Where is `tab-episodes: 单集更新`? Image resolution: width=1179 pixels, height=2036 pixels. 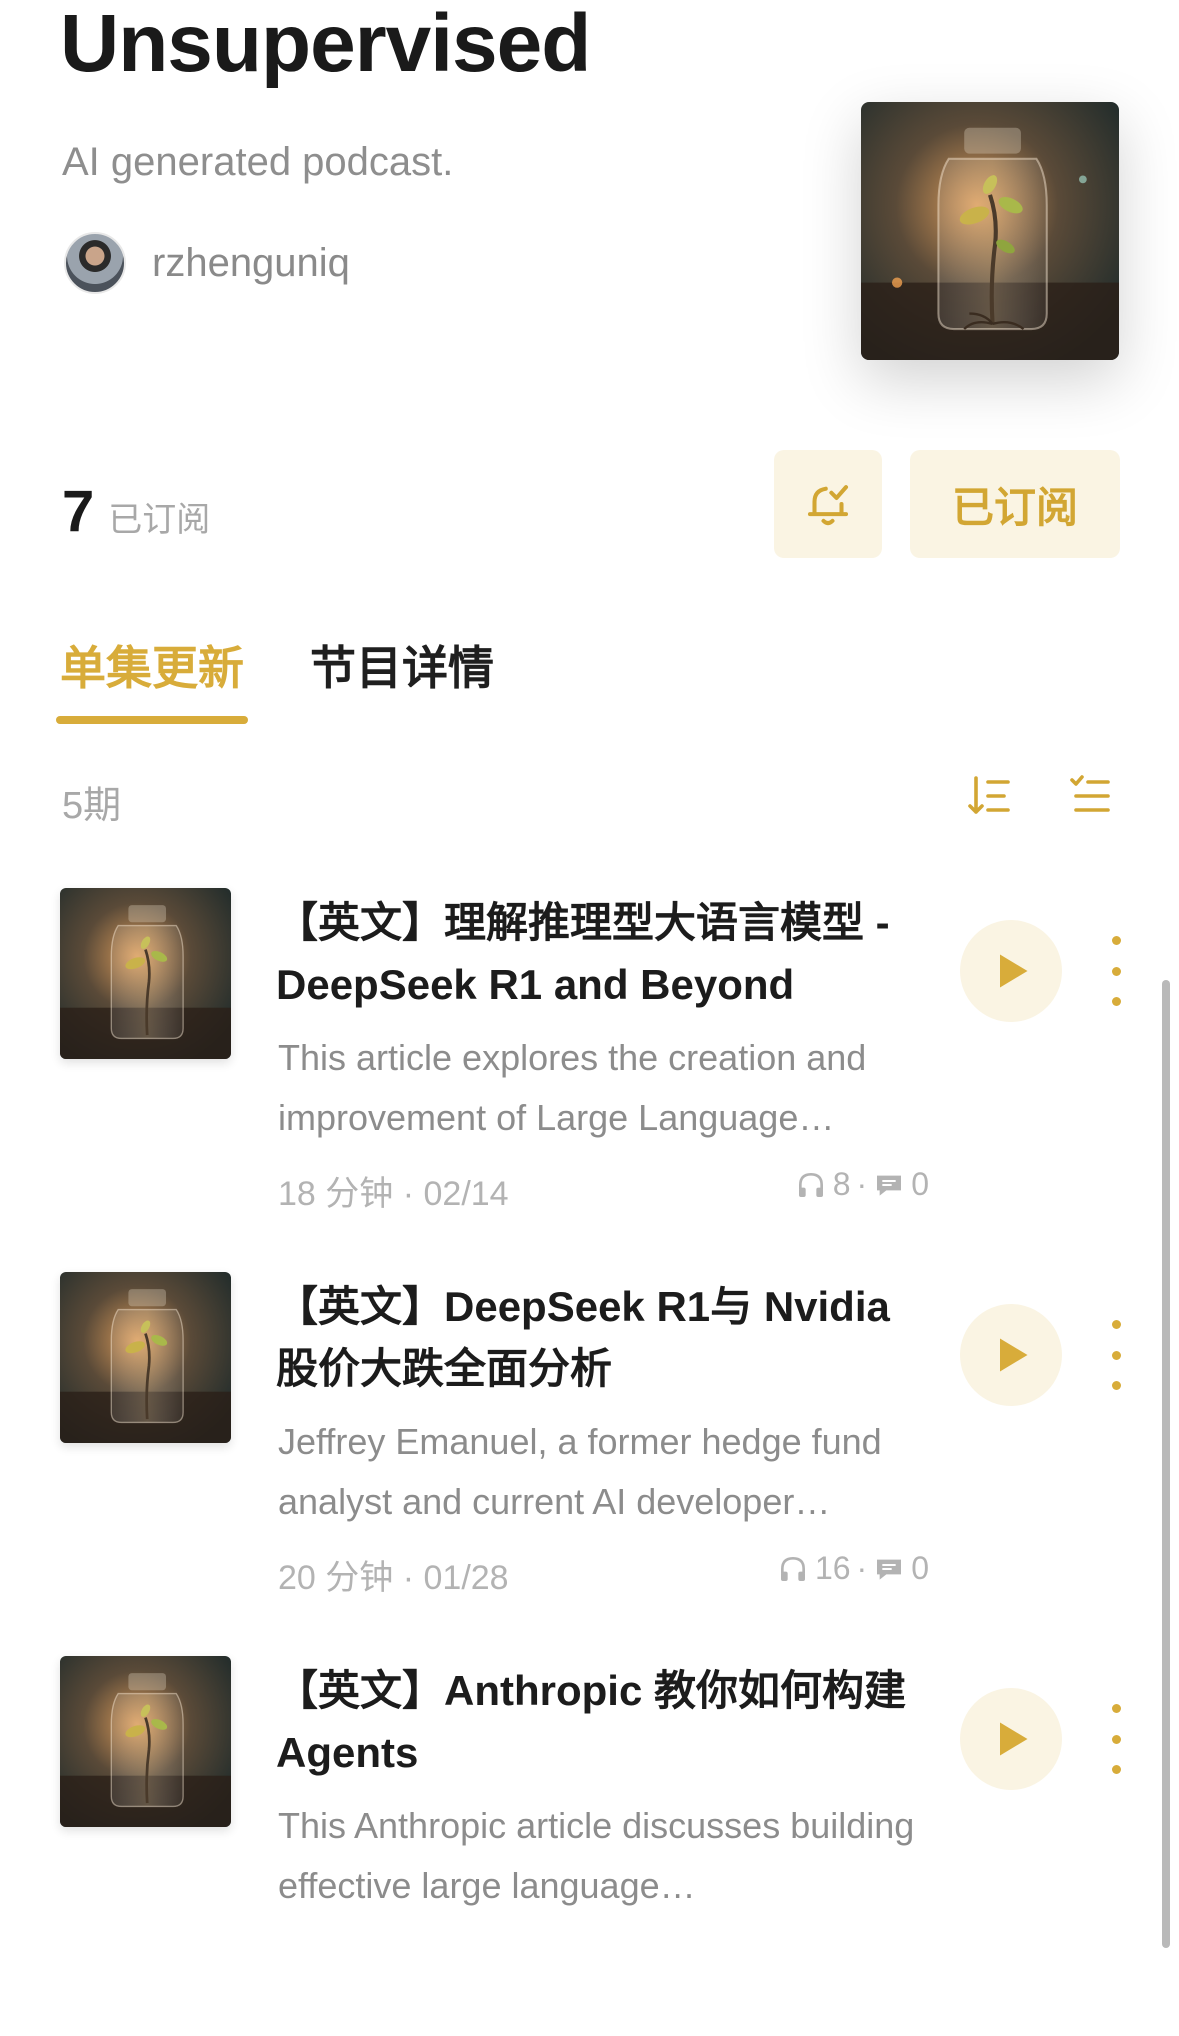
tab-episodes: 单集更新 is located at coordinates (152, 665).